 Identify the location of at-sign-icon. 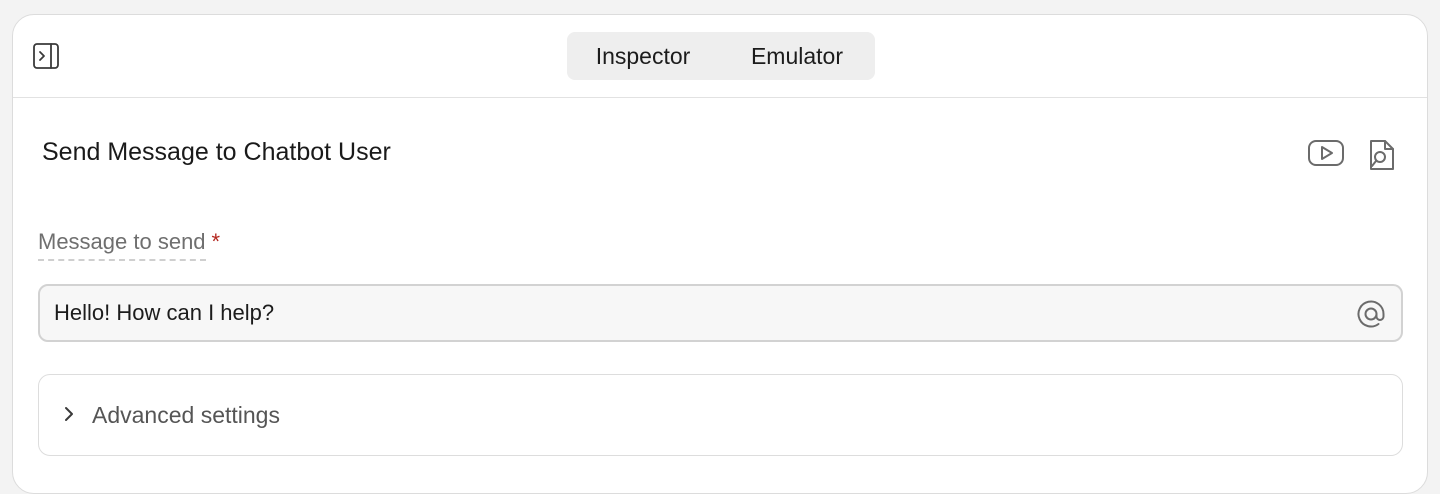
(1371, 314).